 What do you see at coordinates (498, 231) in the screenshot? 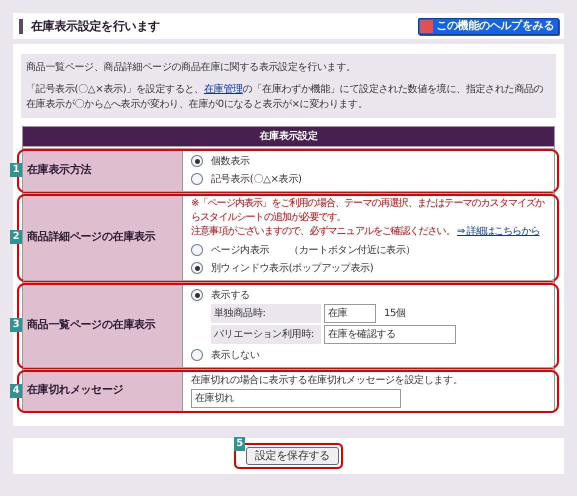
I see `details-link: ⇒ 詳細はこちらから` at bounding box center [498, 231].